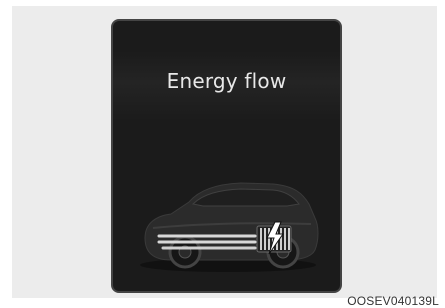  I want to click on electric-suv-icon, so click(229, 227).